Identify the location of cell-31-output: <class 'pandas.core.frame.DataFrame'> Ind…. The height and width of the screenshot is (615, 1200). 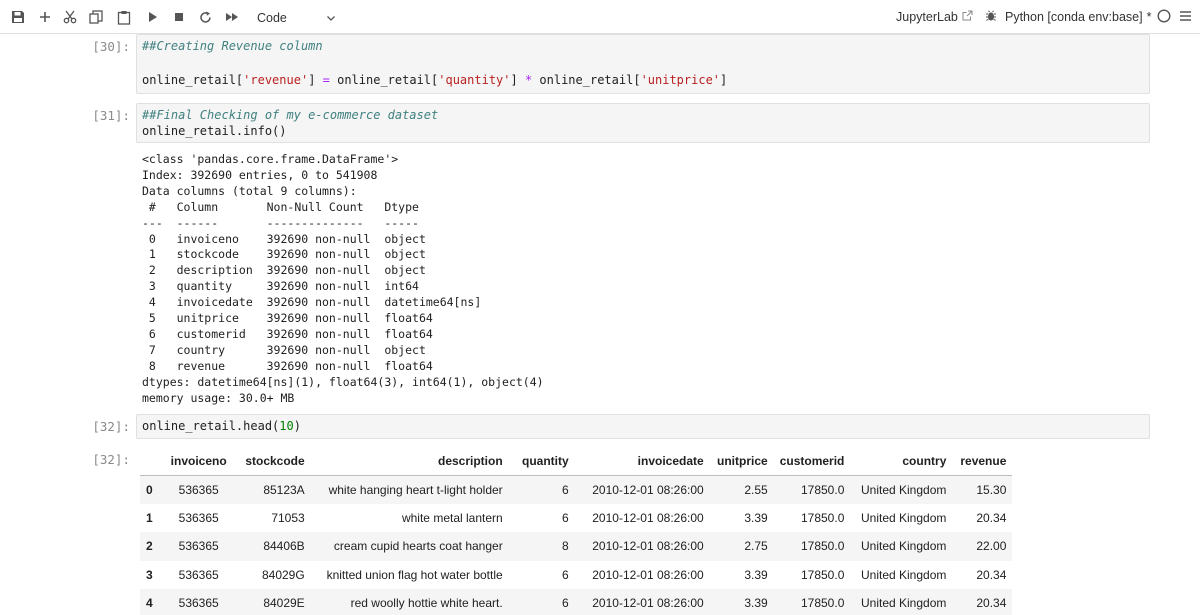
(343, 279).